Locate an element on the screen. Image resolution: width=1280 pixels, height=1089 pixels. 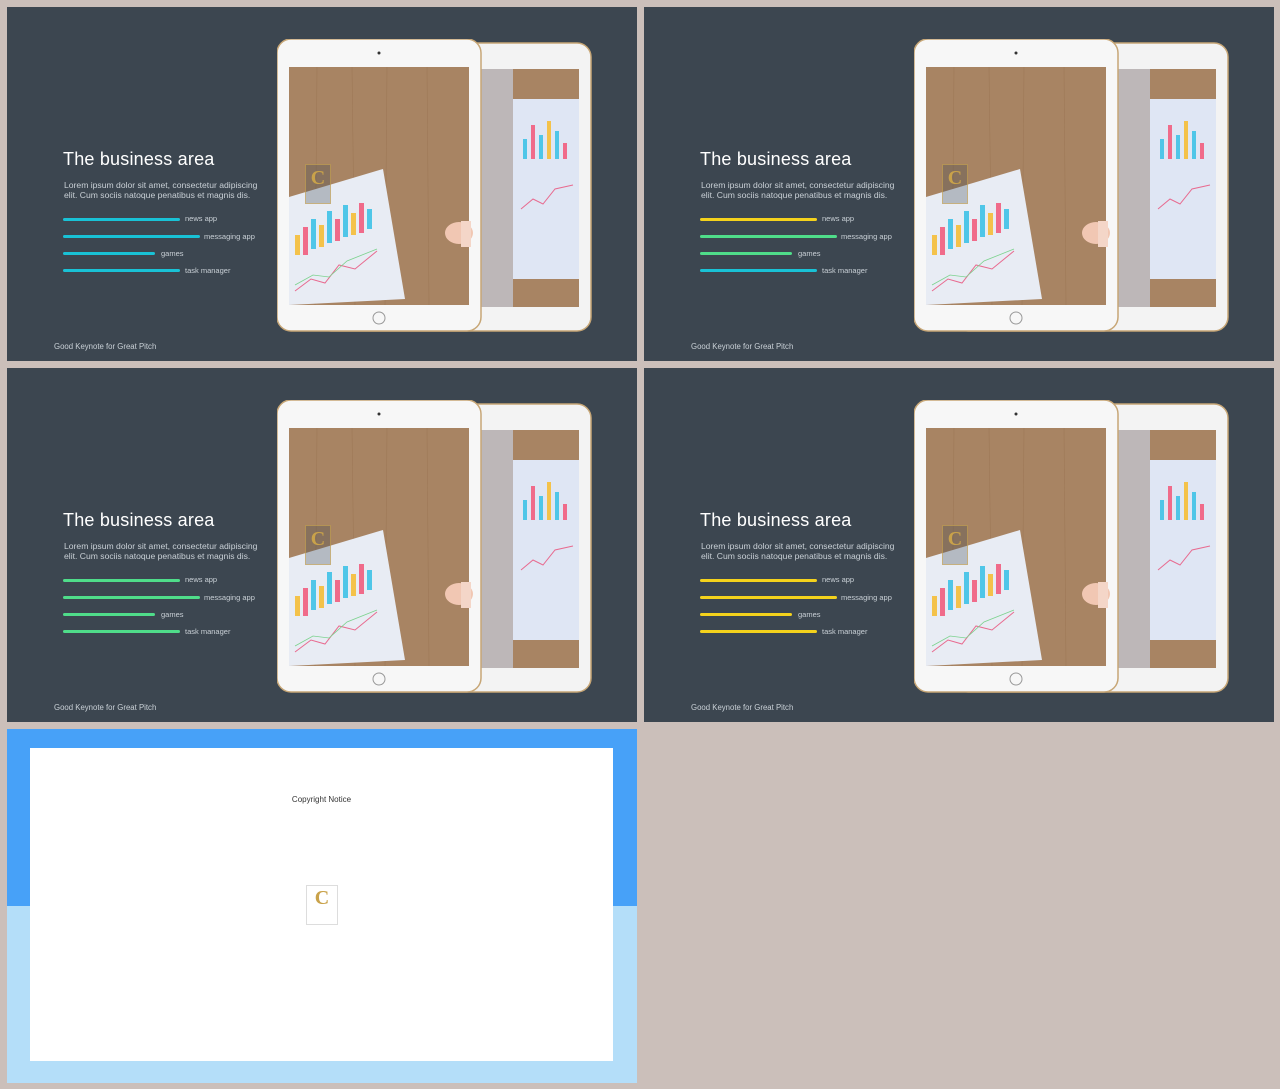
copyright-card: Copyright Notice C is located at coordinates (321, 904).